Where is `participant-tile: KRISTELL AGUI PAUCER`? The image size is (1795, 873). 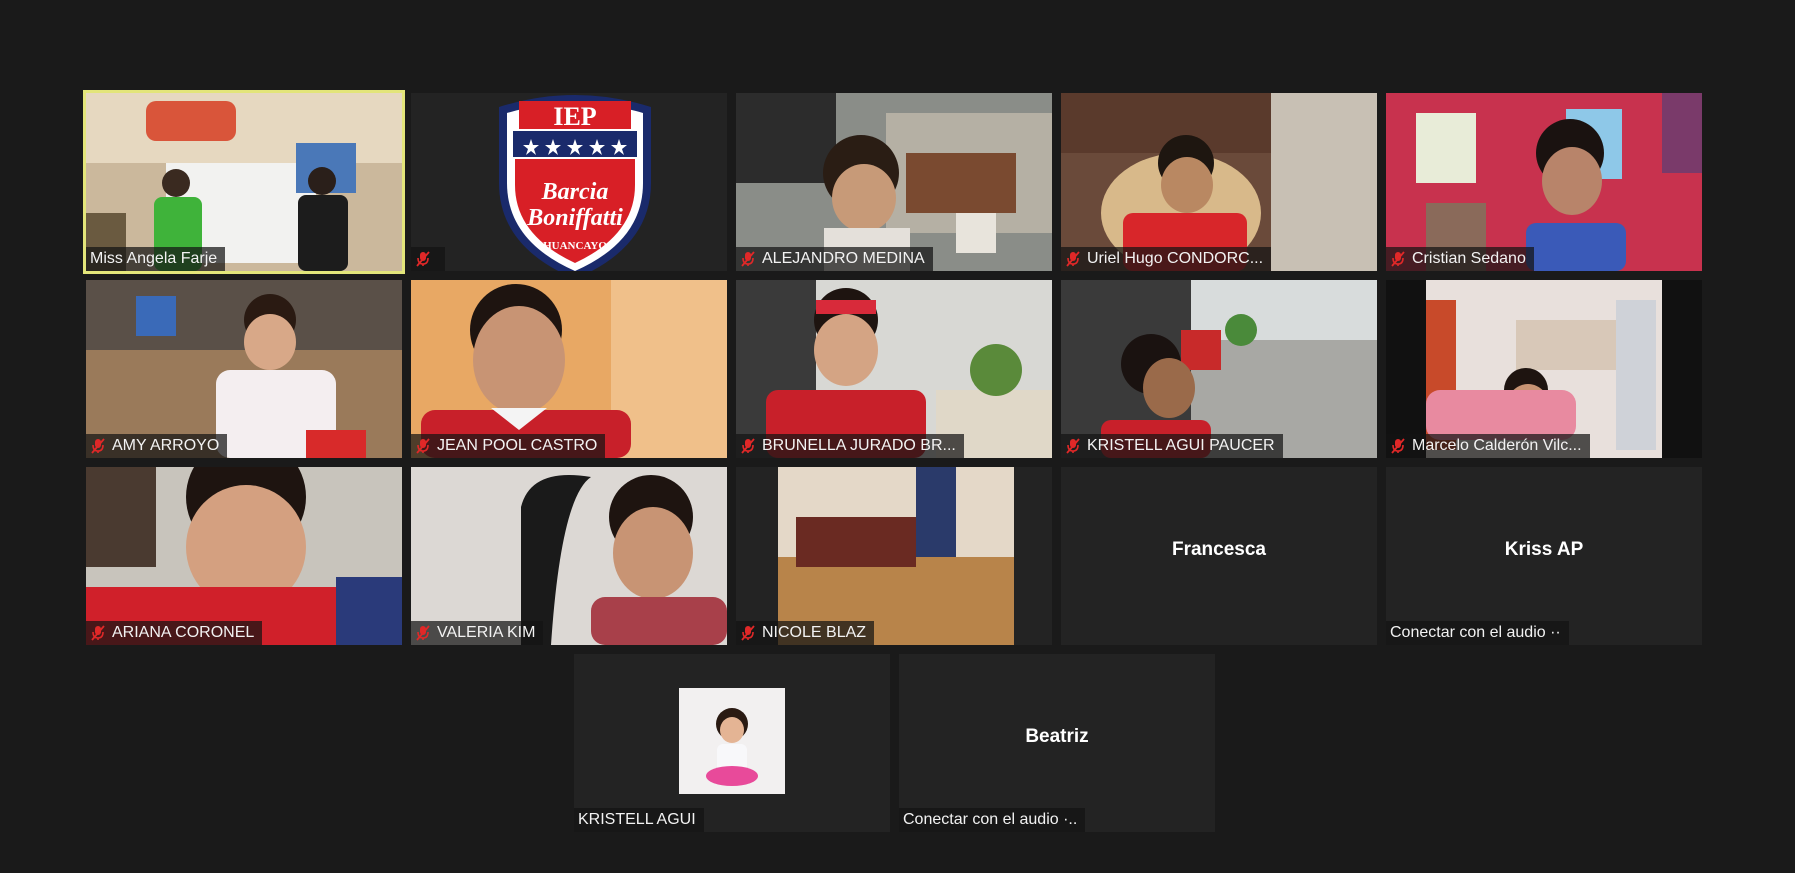
participant-tile: KRISTELL AGUI PAUCER is located at coordinates (1219, 369).